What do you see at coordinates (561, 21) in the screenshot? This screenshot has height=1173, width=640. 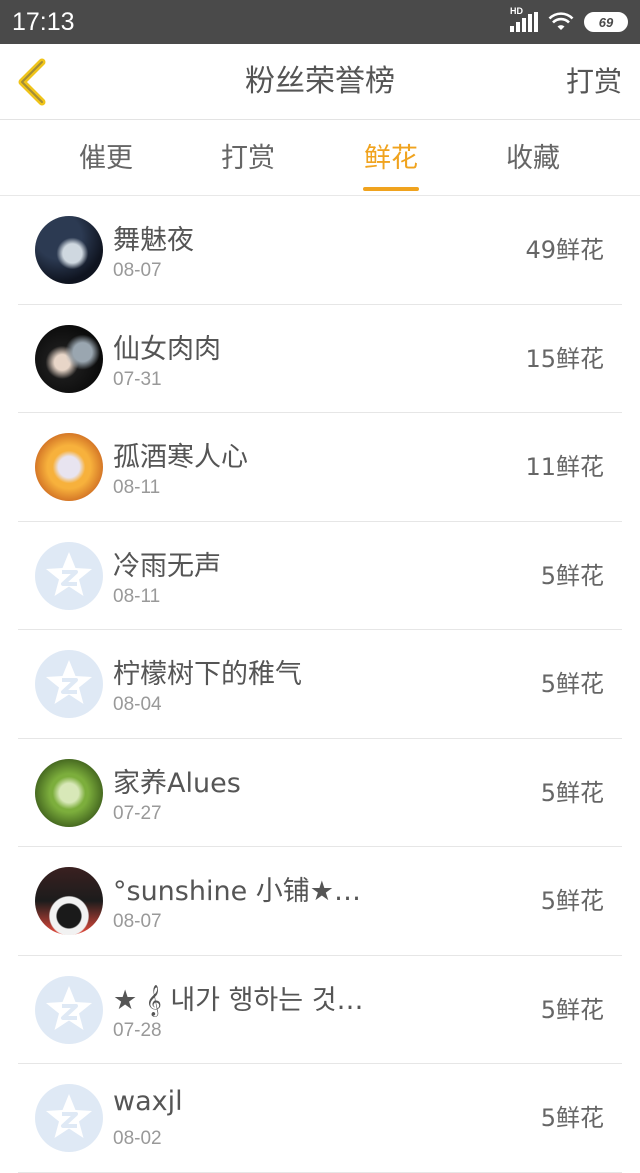 I see `wifi-icon` at bounding box center [561, 21].